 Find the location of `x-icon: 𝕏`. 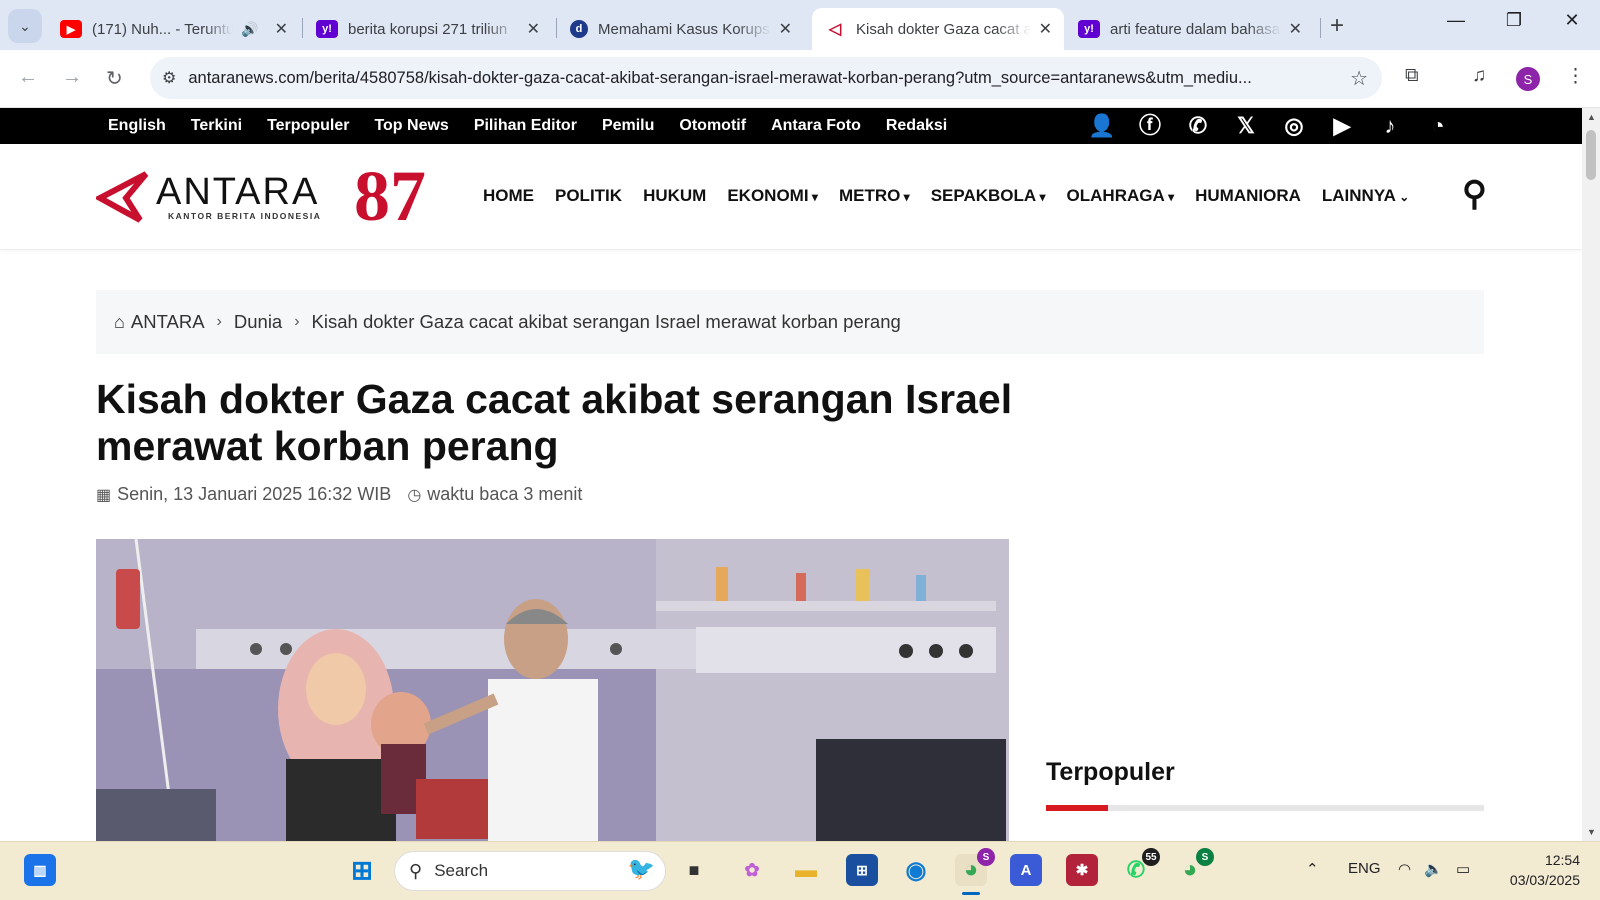

x-icon: 𝕏 is located at coordinates (1246, 126).